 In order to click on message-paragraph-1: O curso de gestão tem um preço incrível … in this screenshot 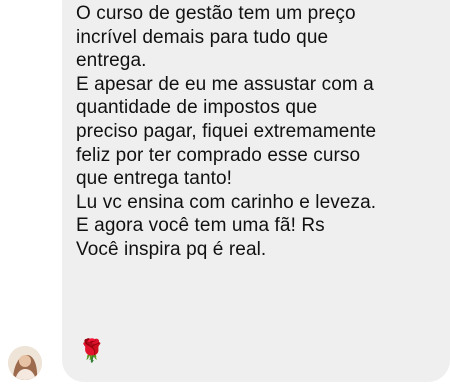, I will do `click(216, 37)`.